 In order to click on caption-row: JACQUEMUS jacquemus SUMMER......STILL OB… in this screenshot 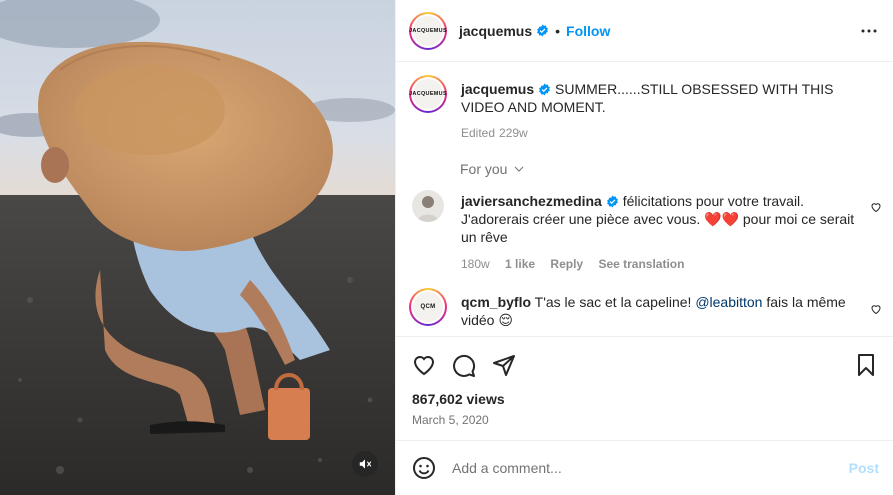, I will do `click(630, 107)`.